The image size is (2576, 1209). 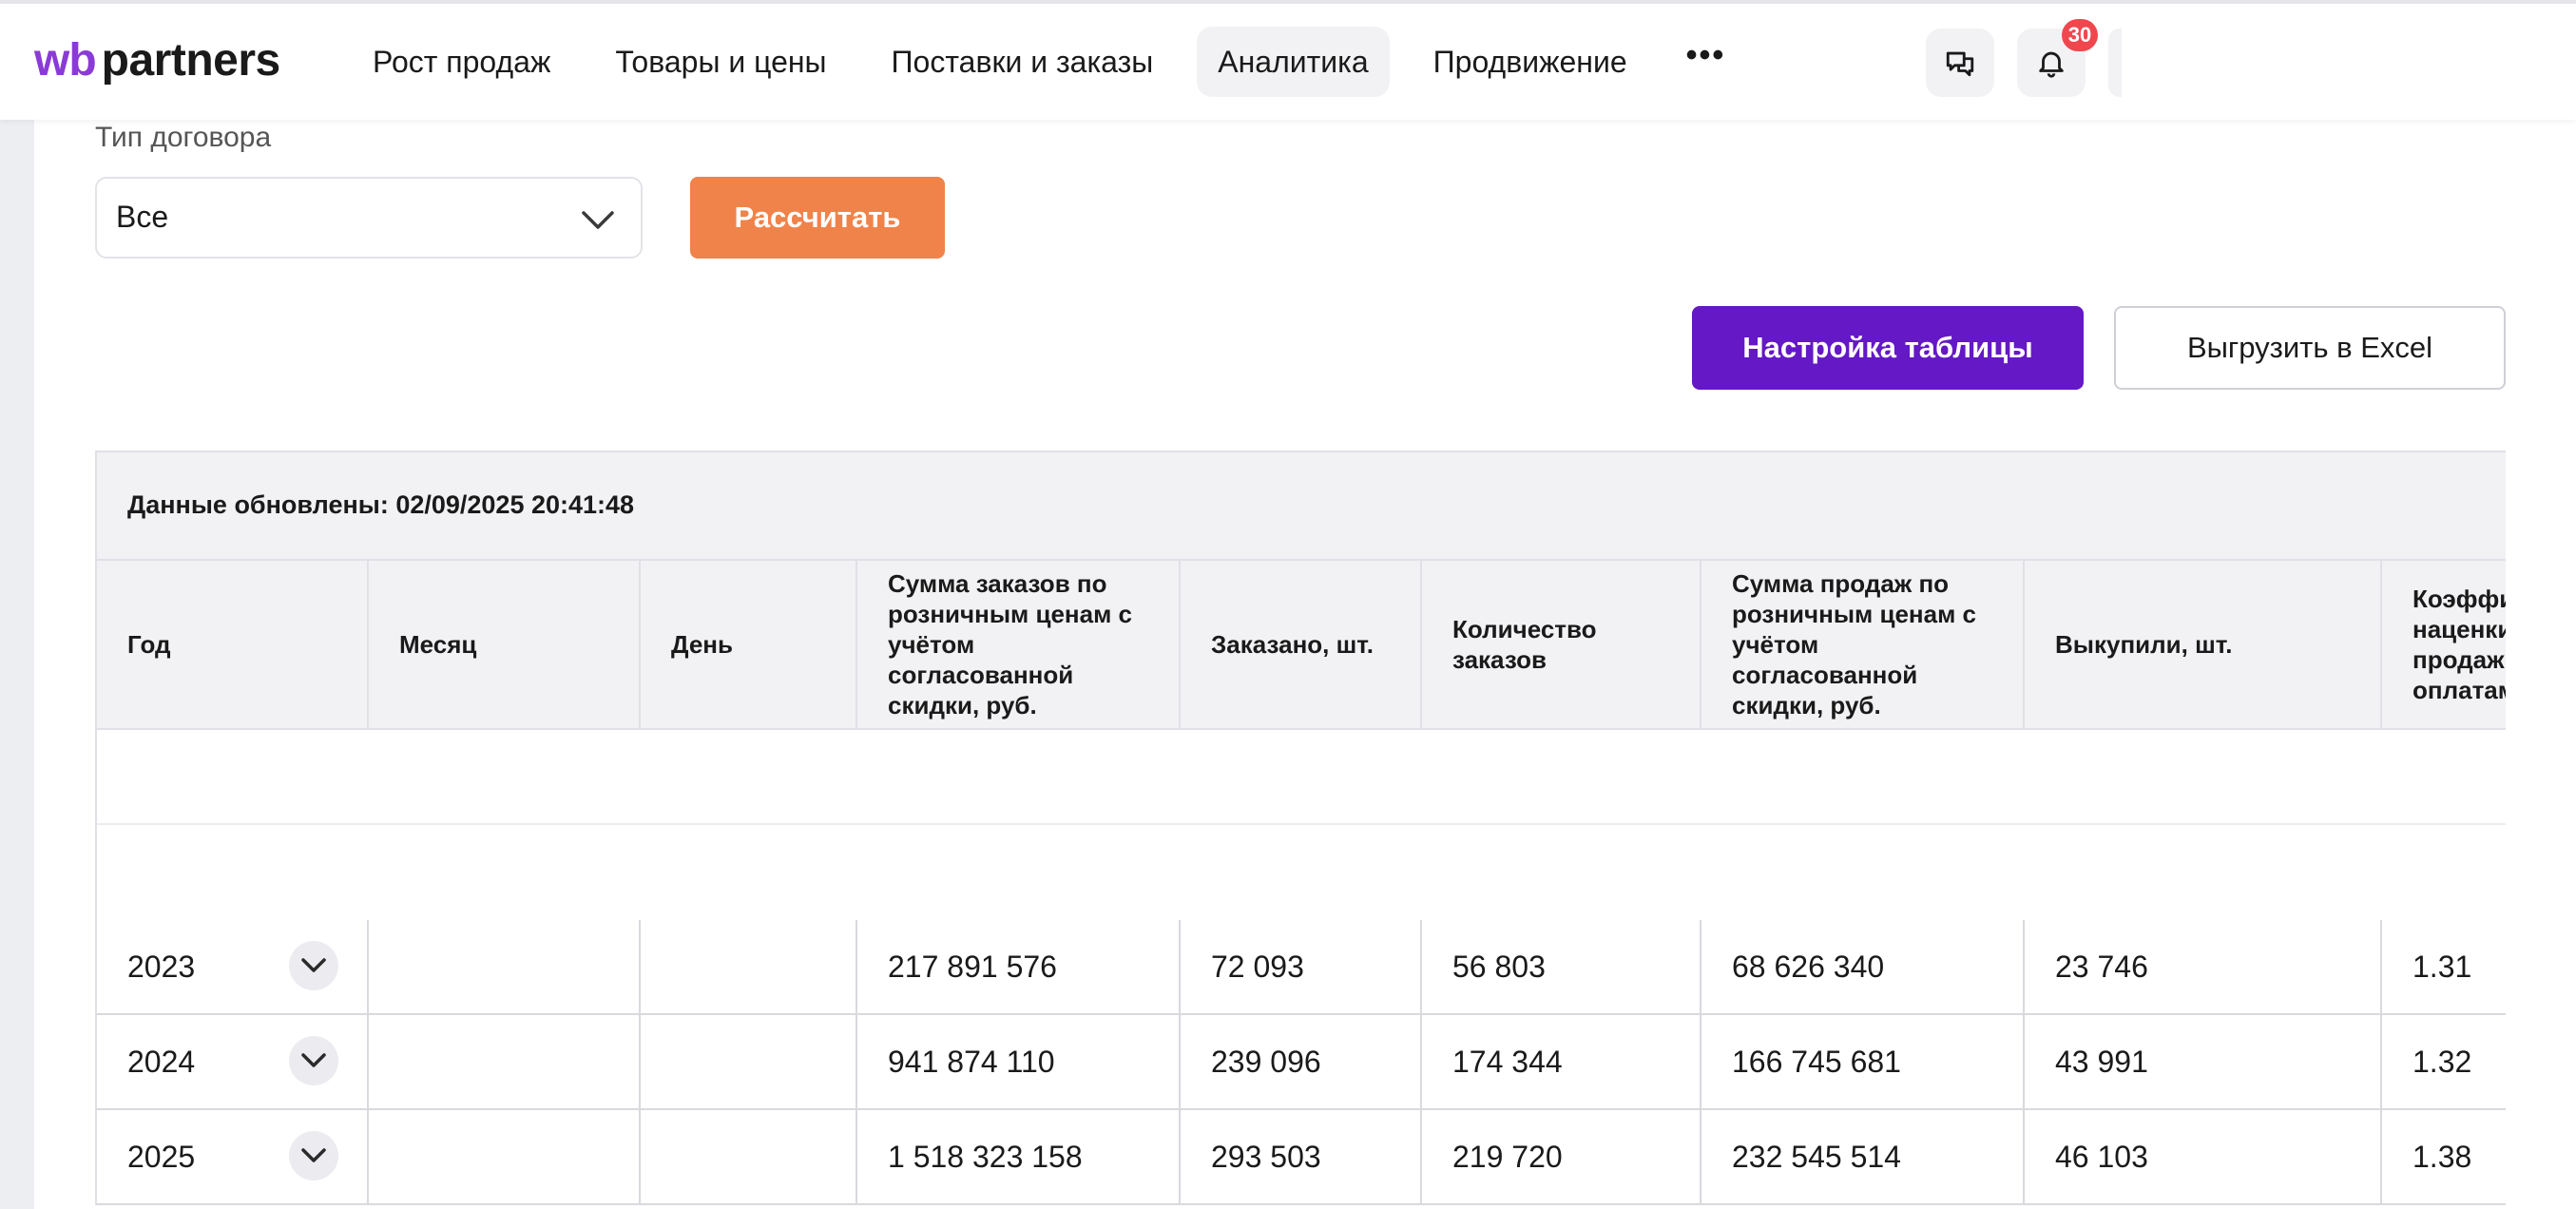 What do you see at coordinates (233, 644) in the screenshot?
I see `column-header-year: Год` at bounding box center [233, 644].